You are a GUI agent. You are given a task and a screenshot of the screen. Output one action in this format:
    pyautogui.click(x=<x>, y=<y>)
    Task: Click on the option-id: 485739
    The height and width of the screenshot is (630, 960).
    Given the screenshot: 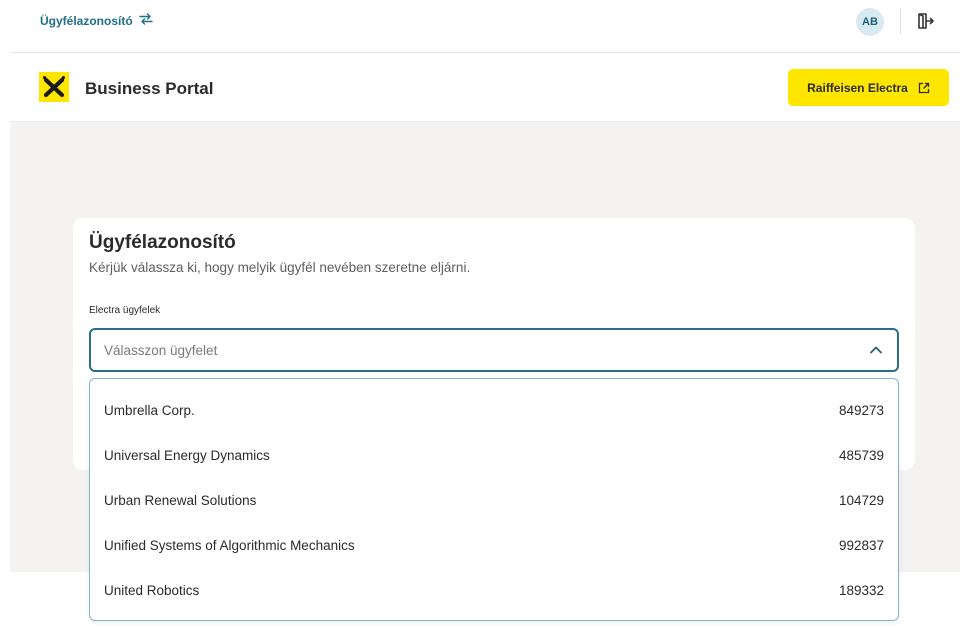 What is the action you would take?
    pyautogui.click(x=861, y=455)
    